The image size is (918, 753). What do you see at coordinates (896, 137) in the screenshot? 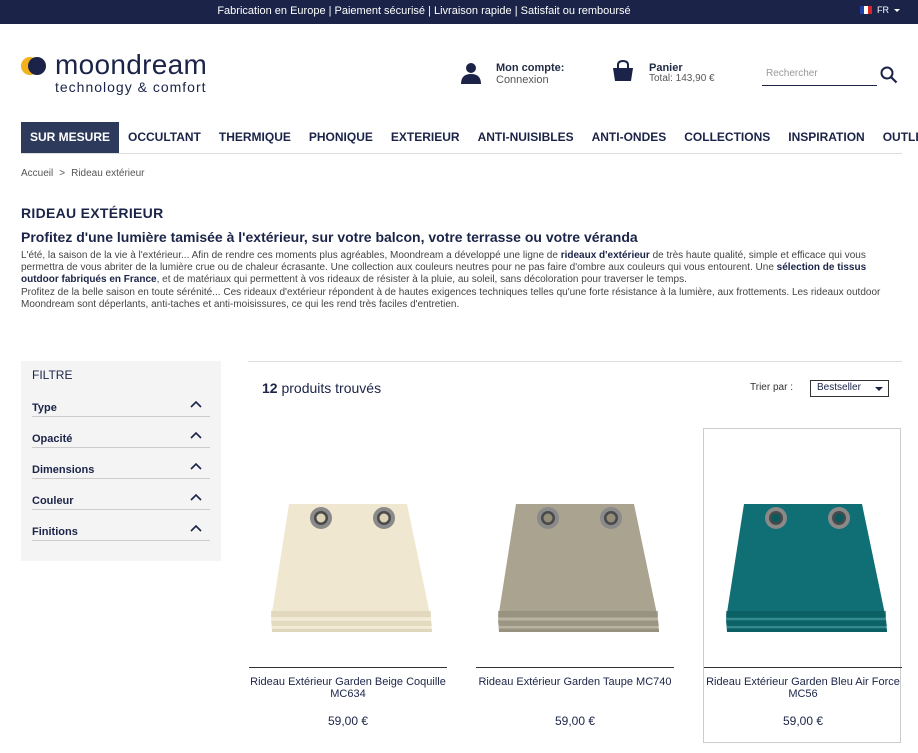
I see `nav-item-outlet: OUTLET` at bounding box center [896, 137].